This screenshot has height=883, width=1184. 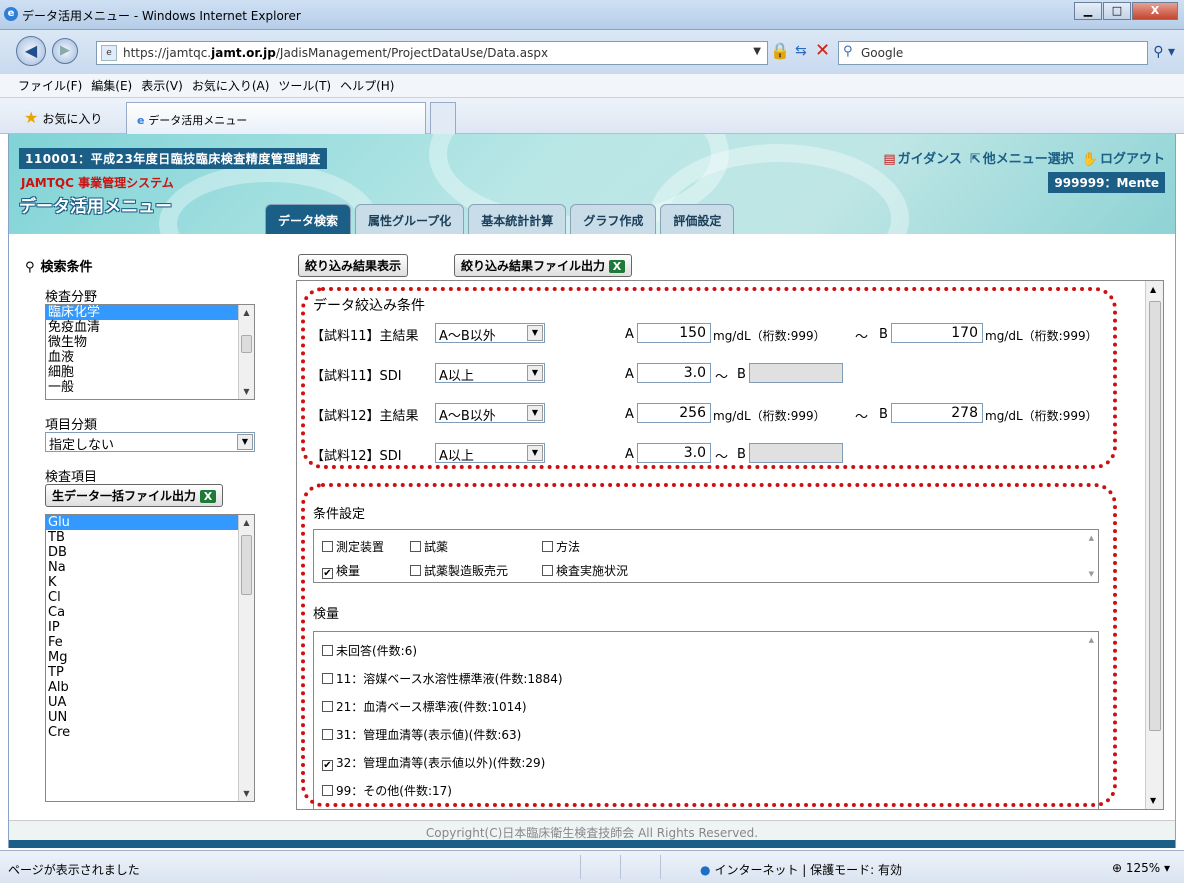 I want to click on forward-button: ▶, so click(x=65, y=51).